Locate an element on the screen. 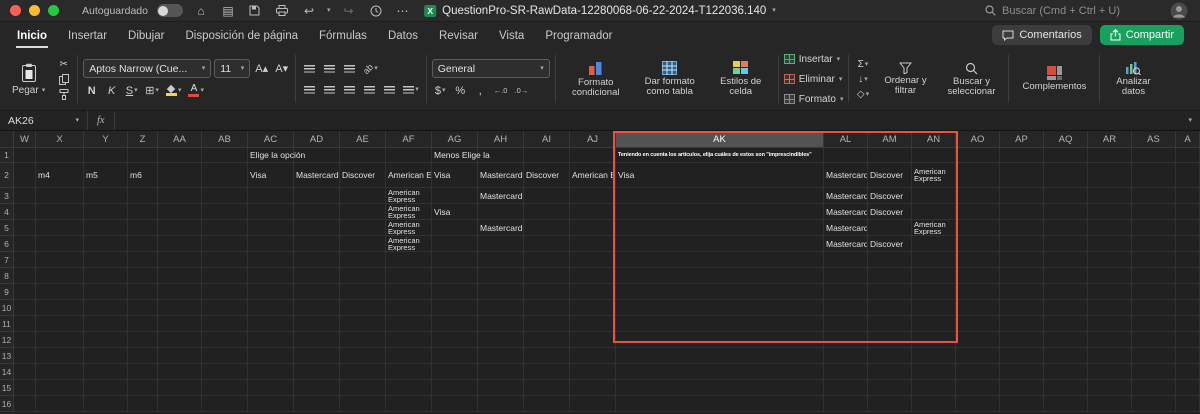 The height and width of the screenshot is (414, 1200). paste-button: Pegar ▾ is located at coordinates (28, 79).